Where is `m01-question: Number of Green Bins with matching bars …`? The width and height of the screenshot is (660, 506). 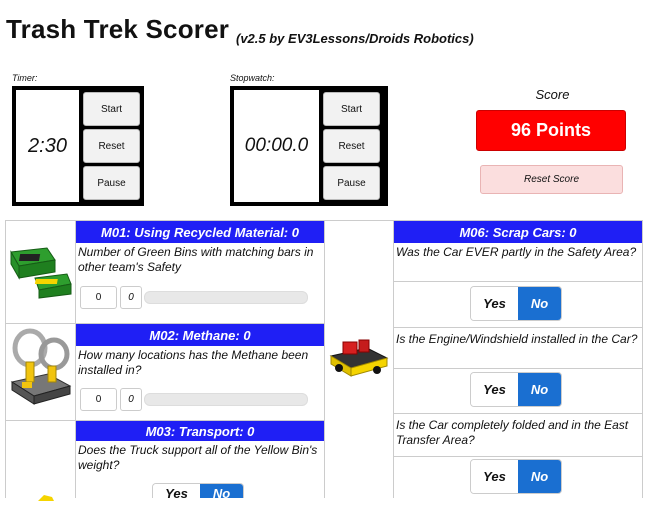
m01-question: Number of Green Bins with matching bars … is located at coordinates (196, 259).